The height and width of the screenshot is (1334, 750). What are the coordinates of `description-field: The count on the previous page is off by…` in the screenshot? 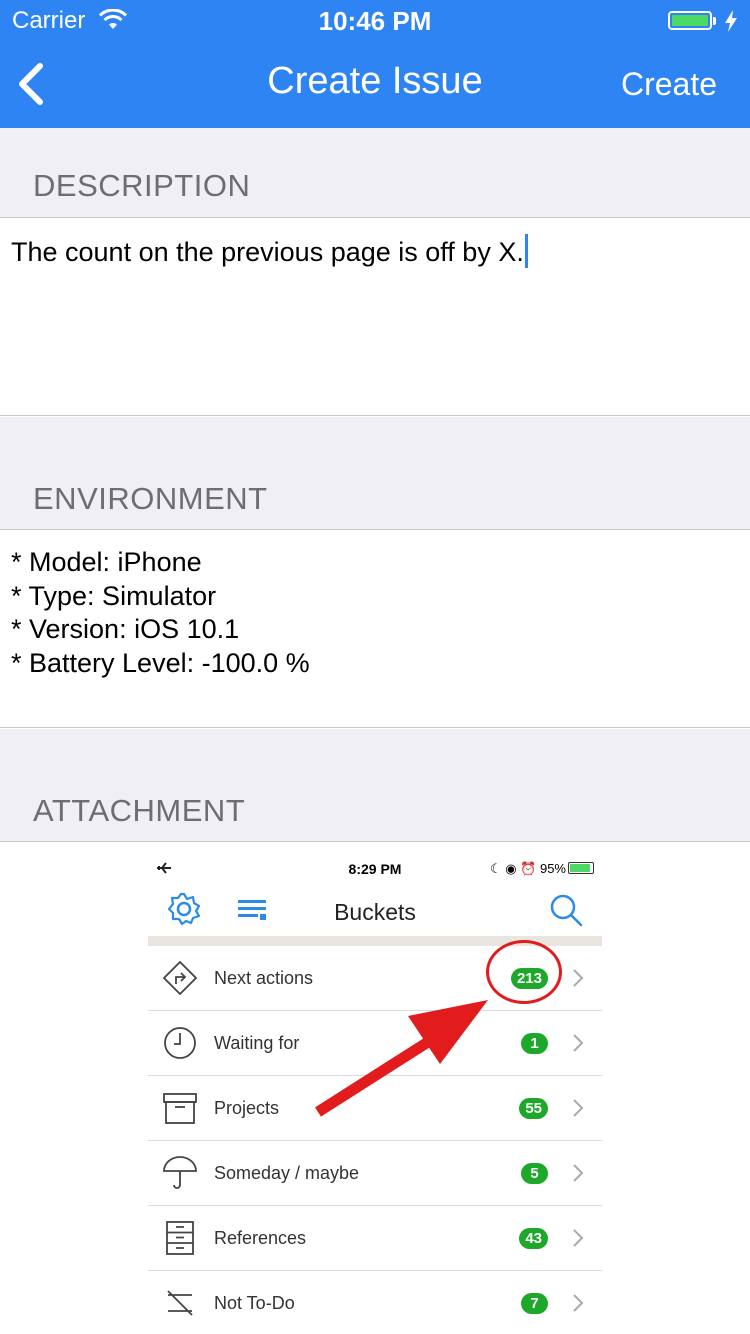 It's located at (375, 317).